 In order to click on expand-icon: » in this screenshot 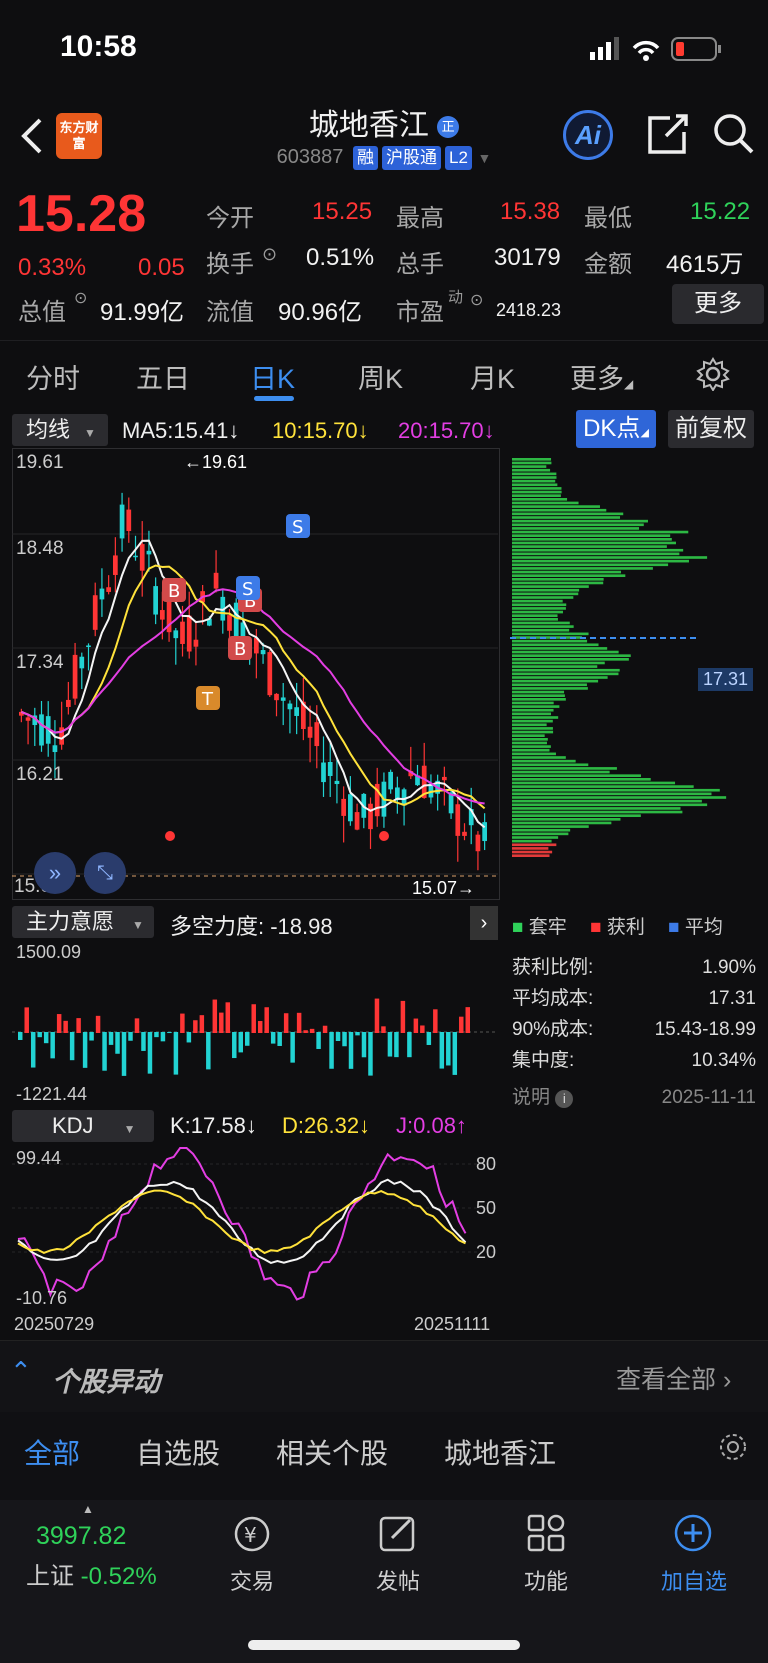, I will do `click(55, 873)`.